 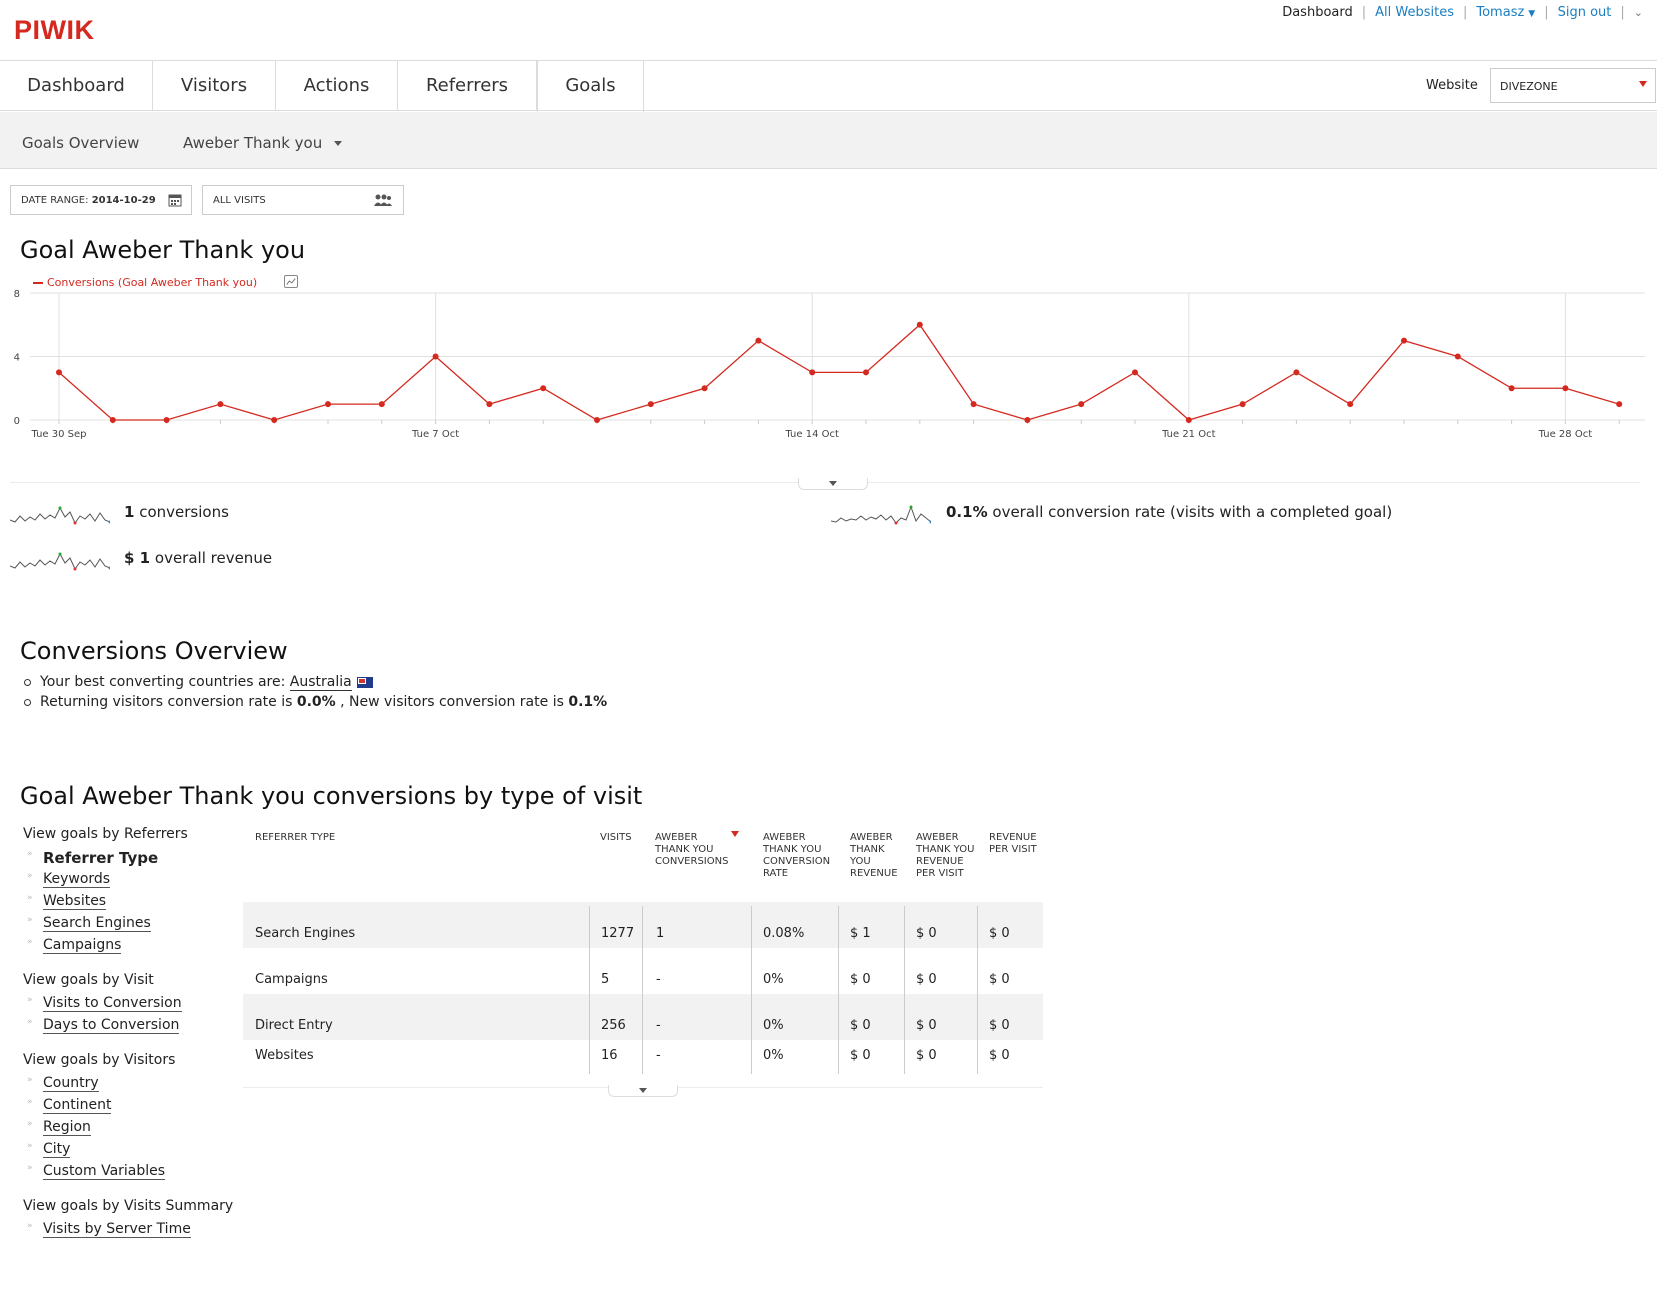 I want to click on table-options-toggle, so click(x=643, y=1091).